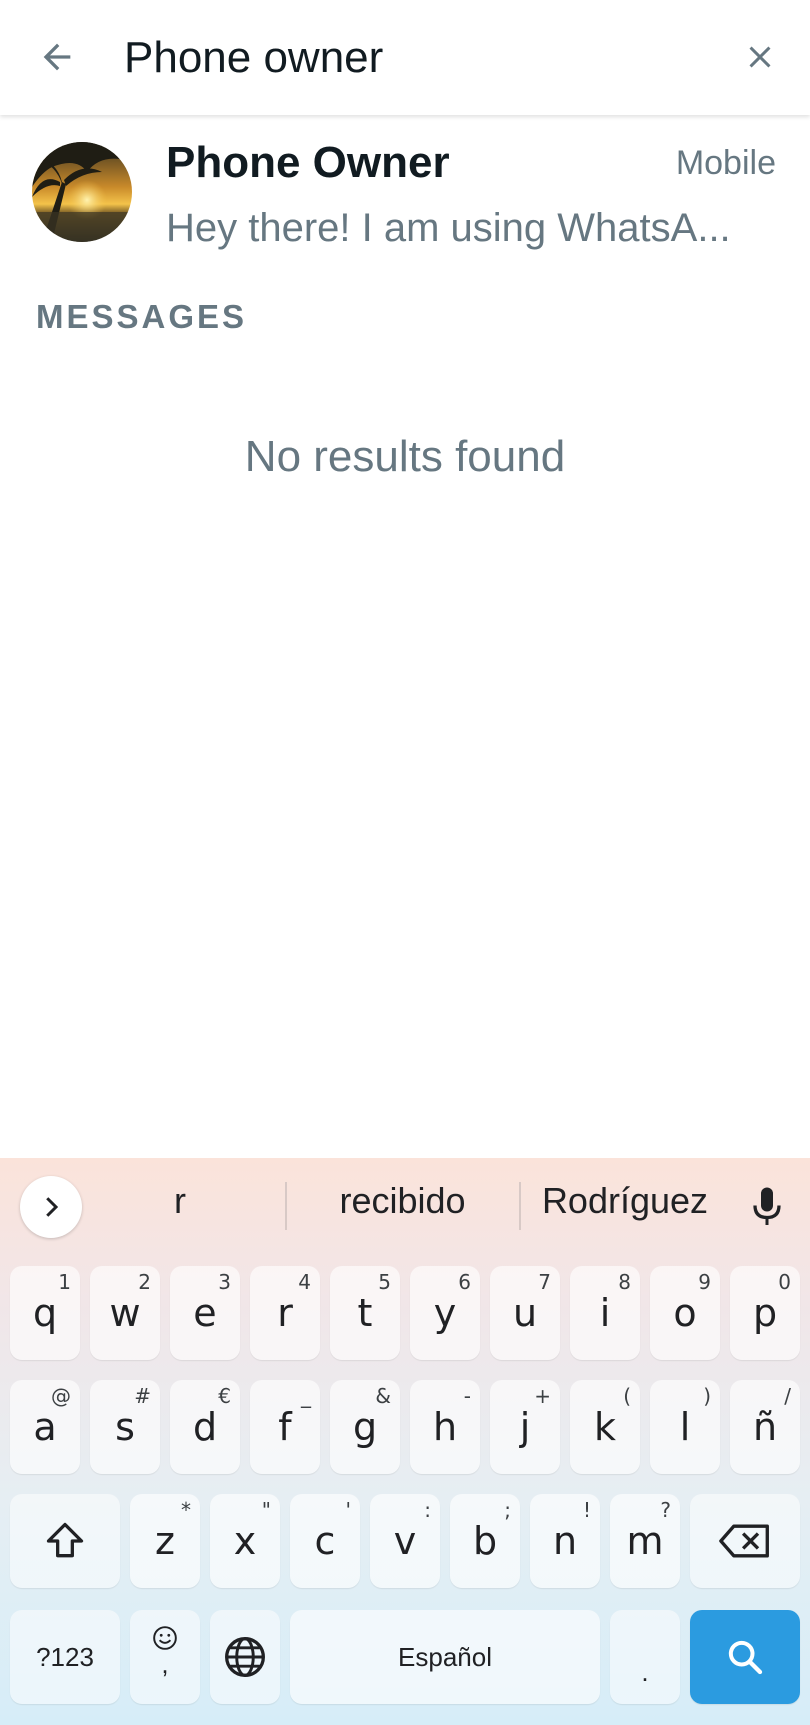 This screenshot has height=1725, width=810. I want to click on key-label: l, so click(685, 1427).